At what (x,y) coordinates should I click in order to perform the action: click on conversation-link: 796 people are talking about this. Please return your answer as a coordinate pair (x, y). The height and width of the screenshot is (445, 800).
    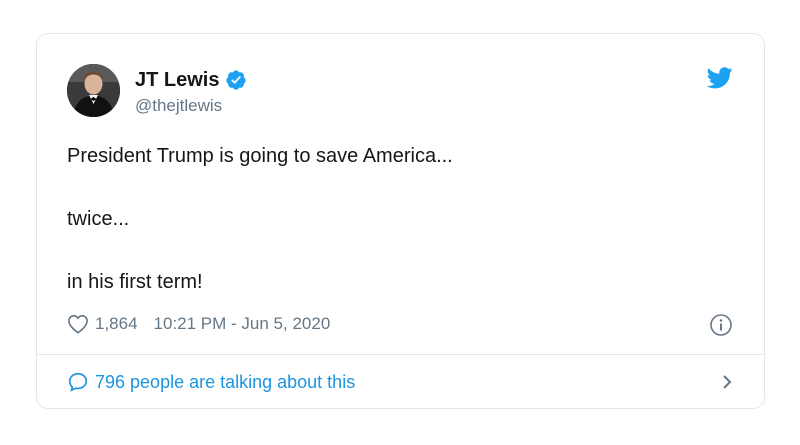
    Looking at the image, I should click on (400, 382).